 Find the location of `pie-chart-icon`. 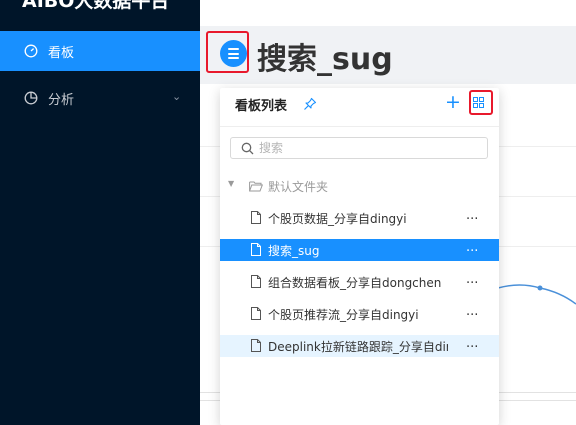

pie-chart-icon is located at coordinates (31, 98).